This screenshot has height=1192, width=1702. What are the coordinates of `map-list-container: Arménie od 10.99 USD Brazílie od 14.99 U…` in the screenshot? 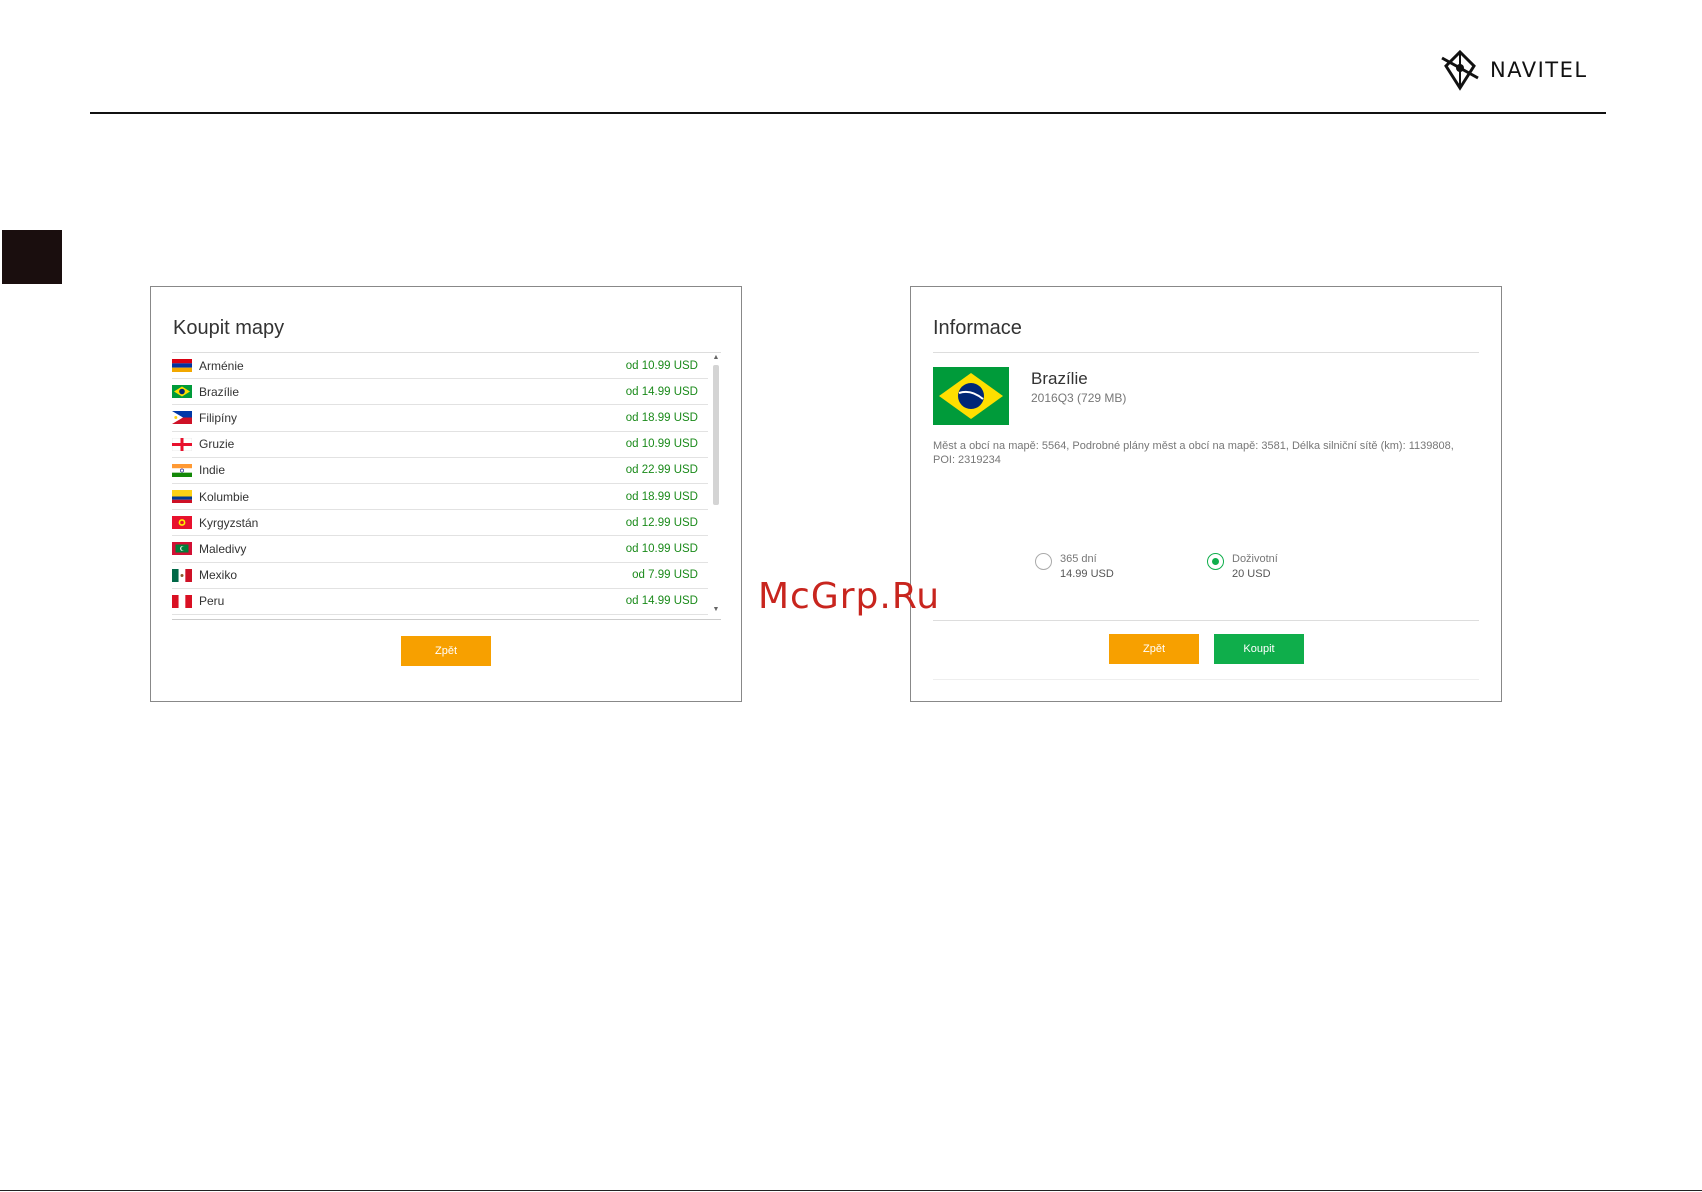 It's located at (446, 486).